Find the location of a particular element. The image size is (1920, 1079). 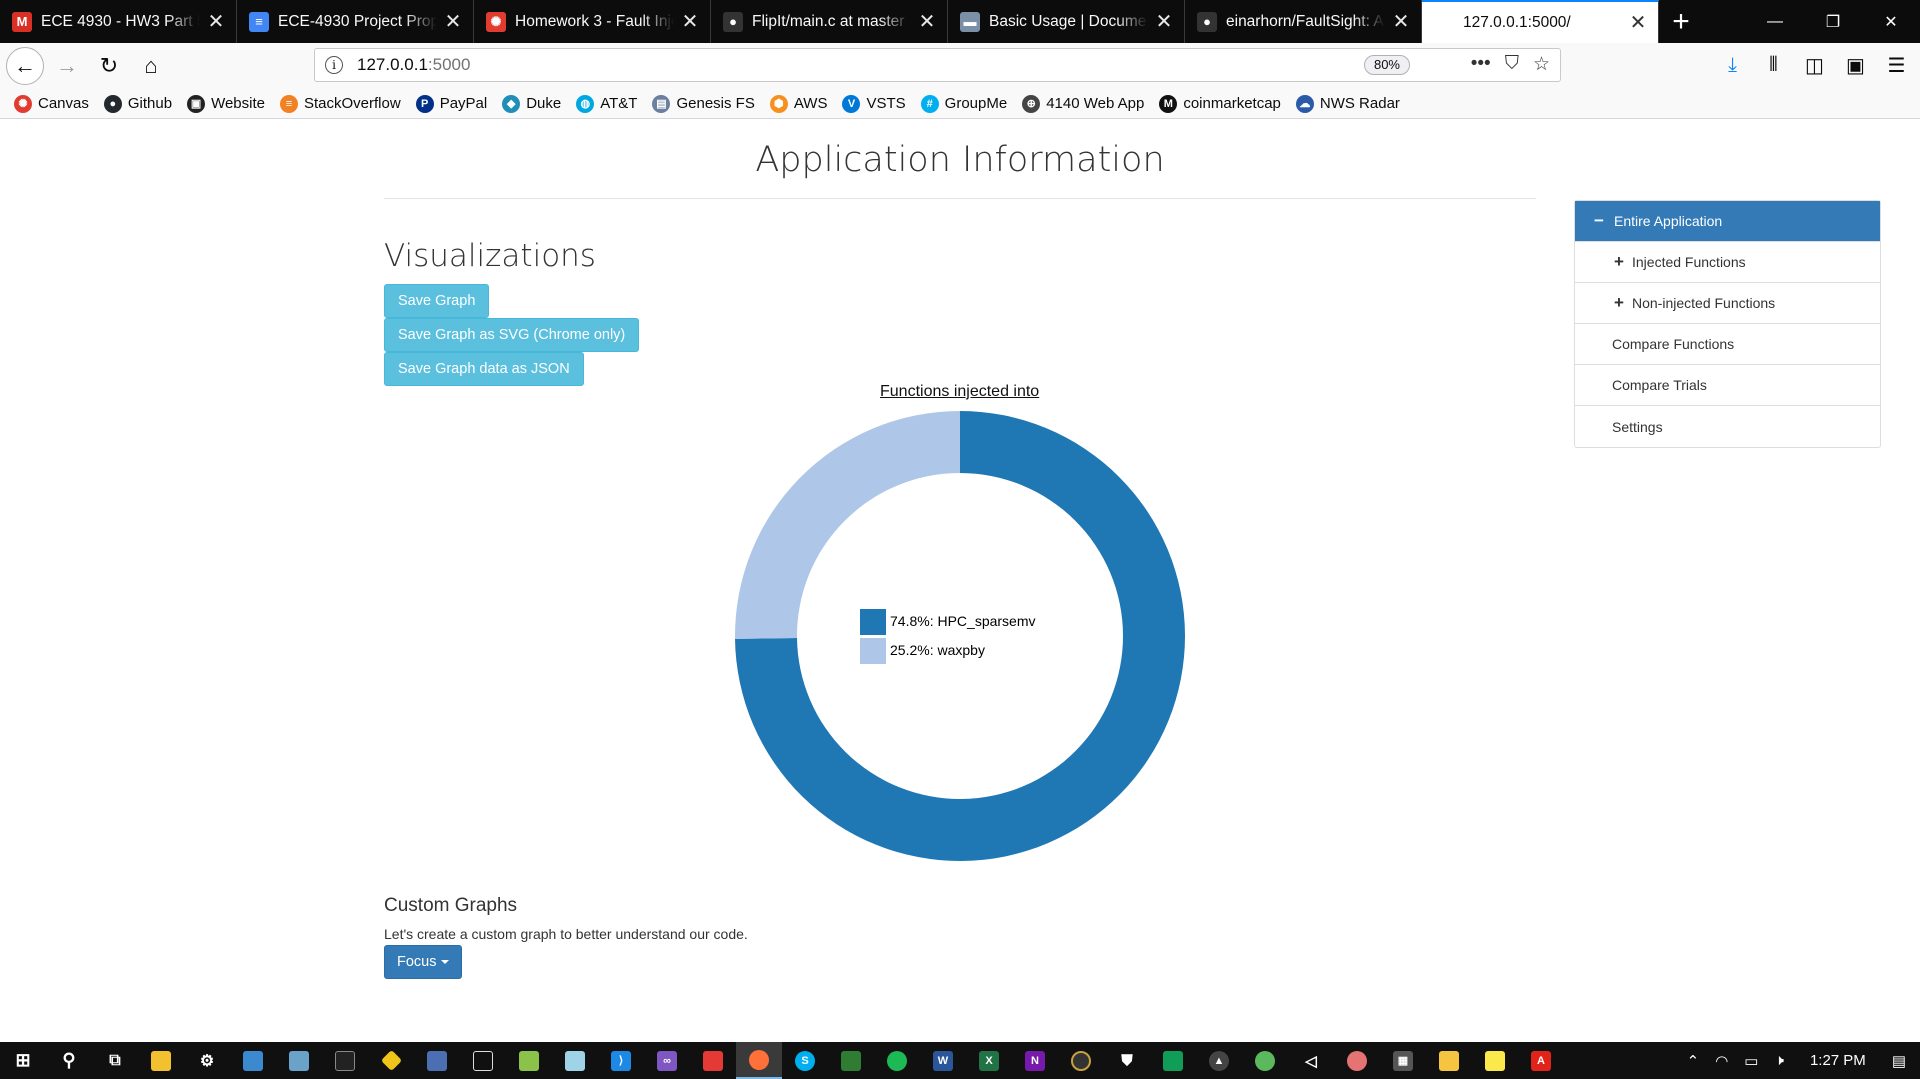

bookmark-item: ◆ Duke is located at coordinates (531, 103).